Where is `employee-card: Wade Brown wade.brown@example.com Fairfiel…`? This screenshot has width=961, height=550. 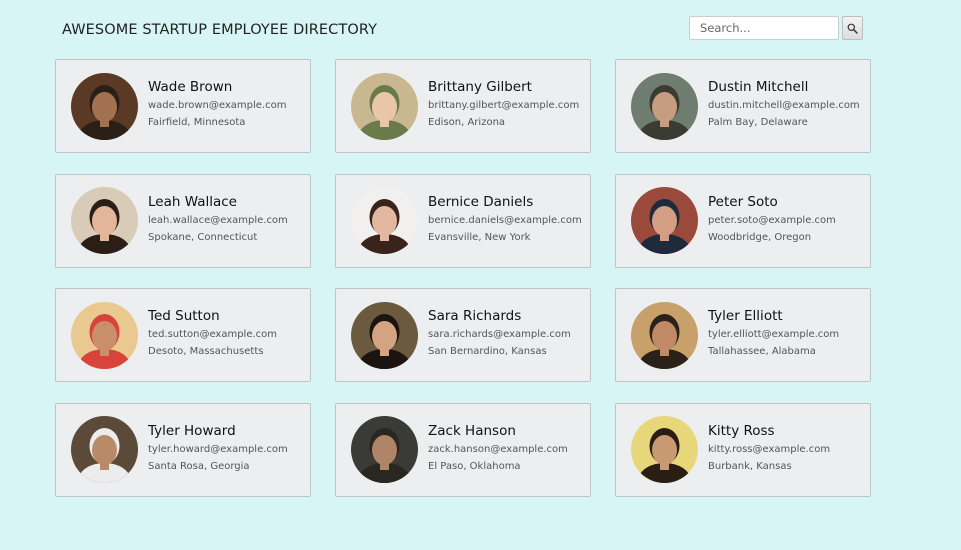 employee-card: Wade Brown wade.brown@example.com Fairfiel… is located at coordinates (183, 106).